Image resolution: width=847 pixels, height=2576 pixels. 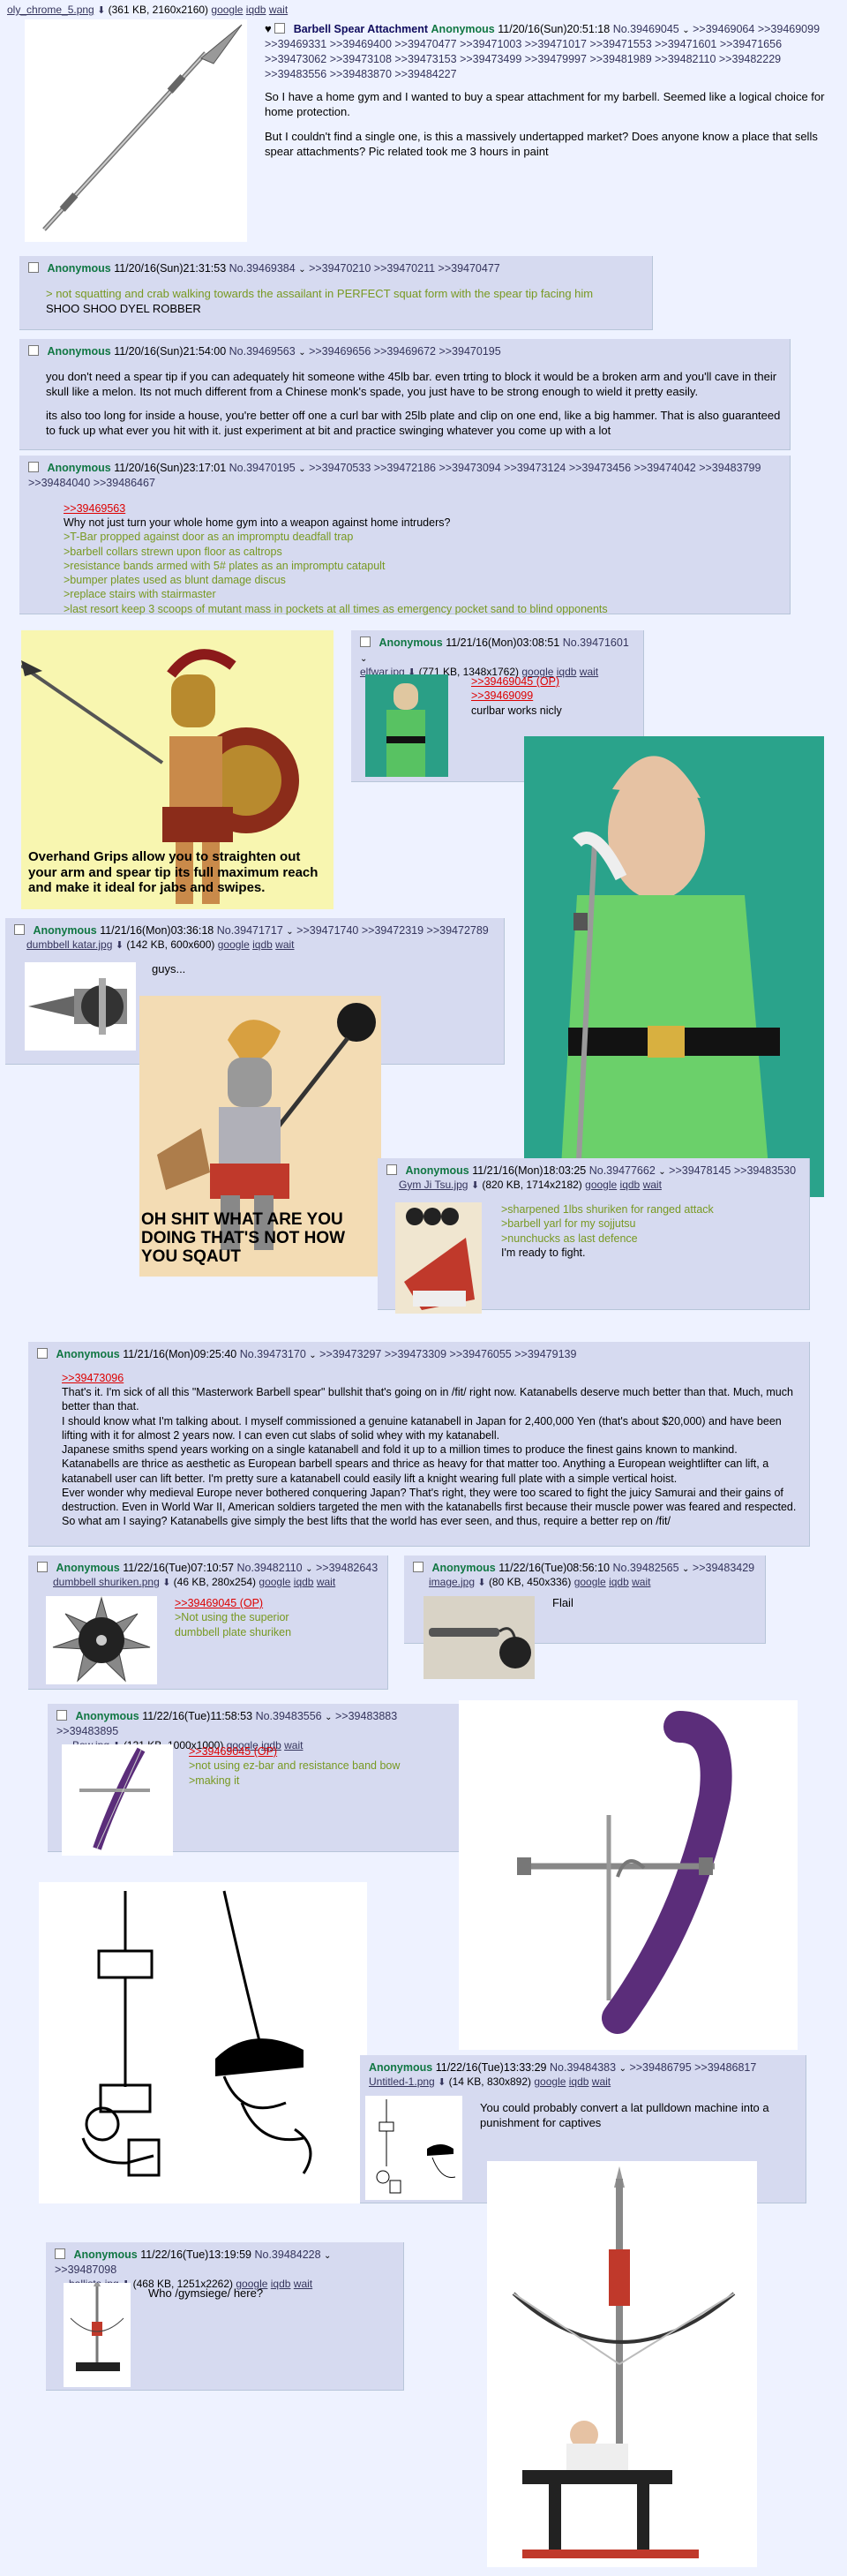 What do you see at coordinates (69, 945) in the screenshot?
I see `file-link: dumbbell katar.jpg` at bounding box center [69, 945].